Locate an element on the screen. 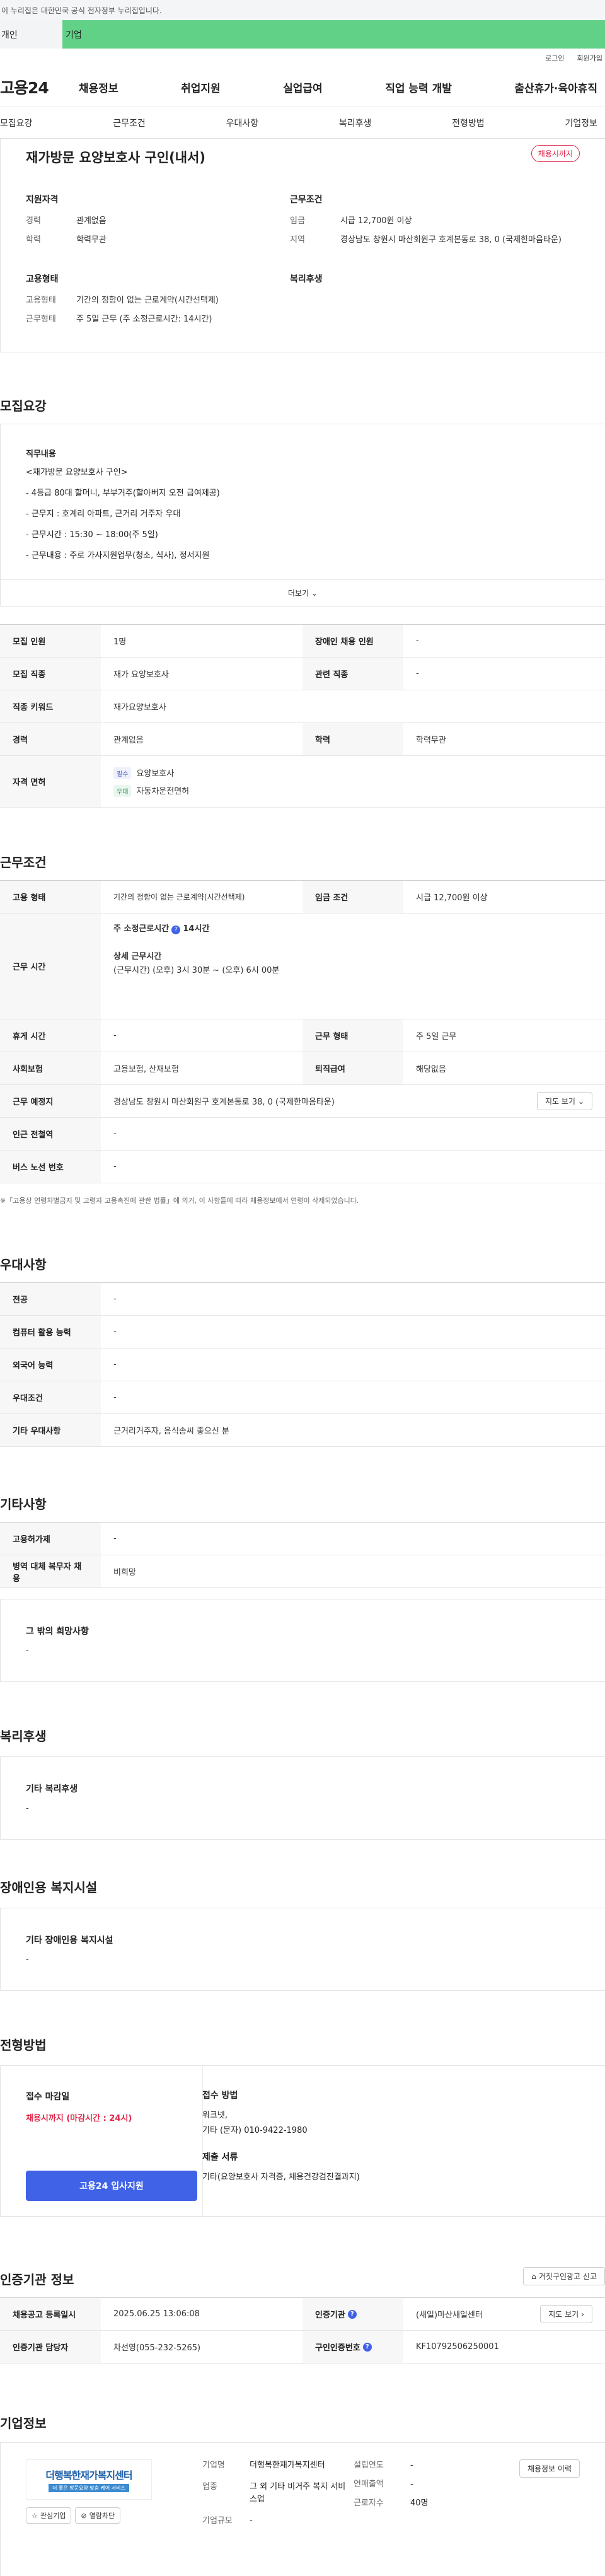 The height and width of the screenshot is (2576, 605). disab-heading: 장애인용 복지시설 is located at coordinates (49, 1887).